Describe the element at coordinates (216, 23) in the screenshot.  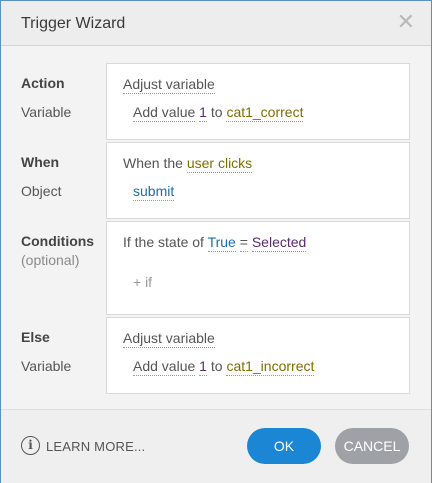
I see `title-bar: Trigger Wizard ✕` at that location.